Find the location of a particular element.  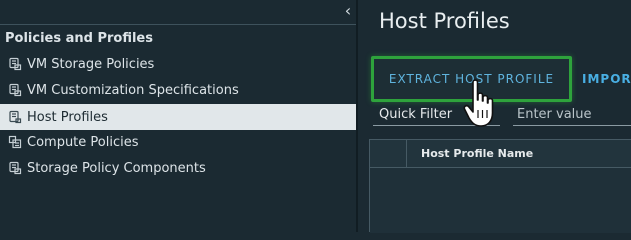

extract-host-profile-button: EXTRACT HOST PROFILE is located at coordinates (471, 79).